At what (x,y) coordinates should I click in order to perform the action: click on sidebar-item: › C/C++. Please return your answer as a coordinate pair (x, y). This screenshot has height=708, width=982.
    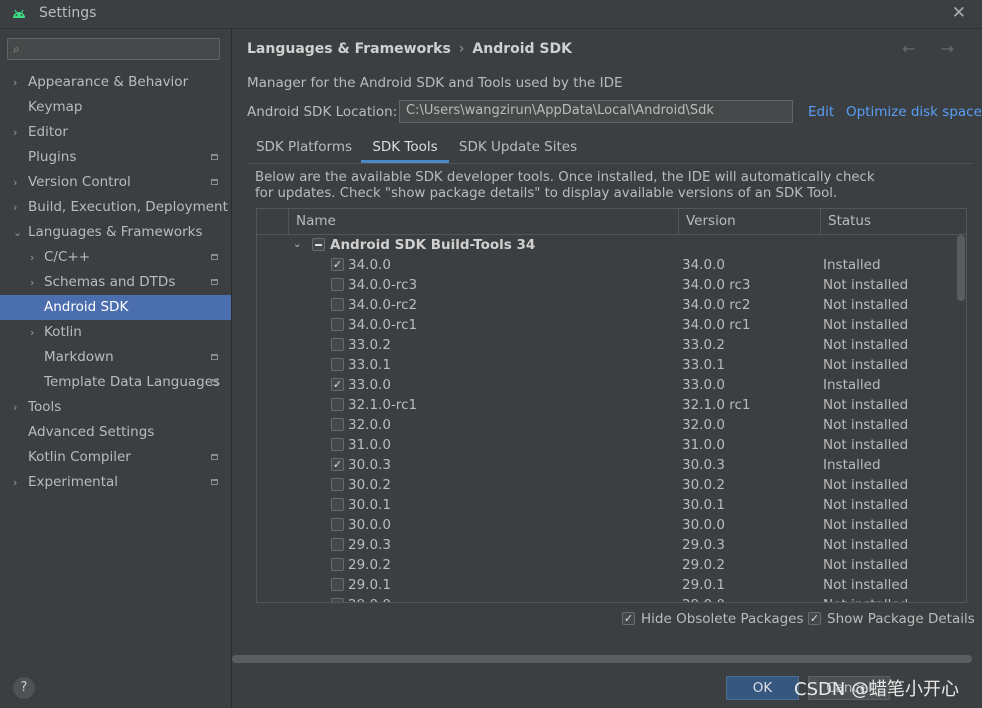
    Looking at the image, I should click on (115, 257).